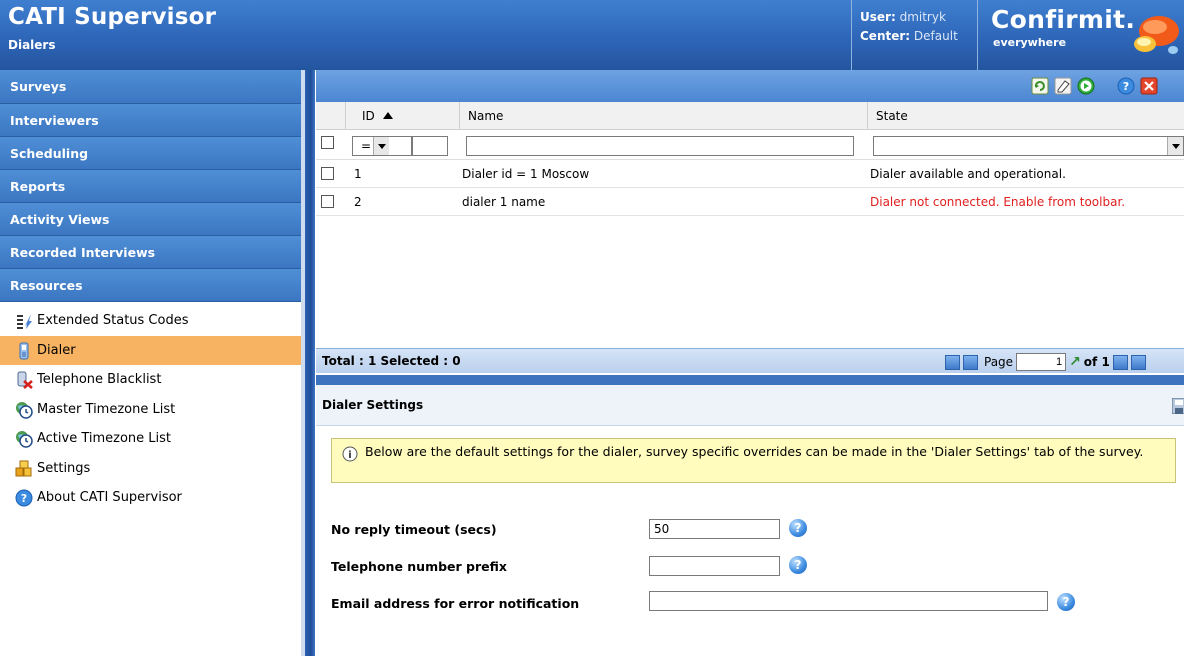 This screenshot has width=1184, height=656. What do you see at coordinates (391, 361) in the screenshot?
I see `selection-summary: Total : 1 Selected : 0` at bounding box center [391, 361].